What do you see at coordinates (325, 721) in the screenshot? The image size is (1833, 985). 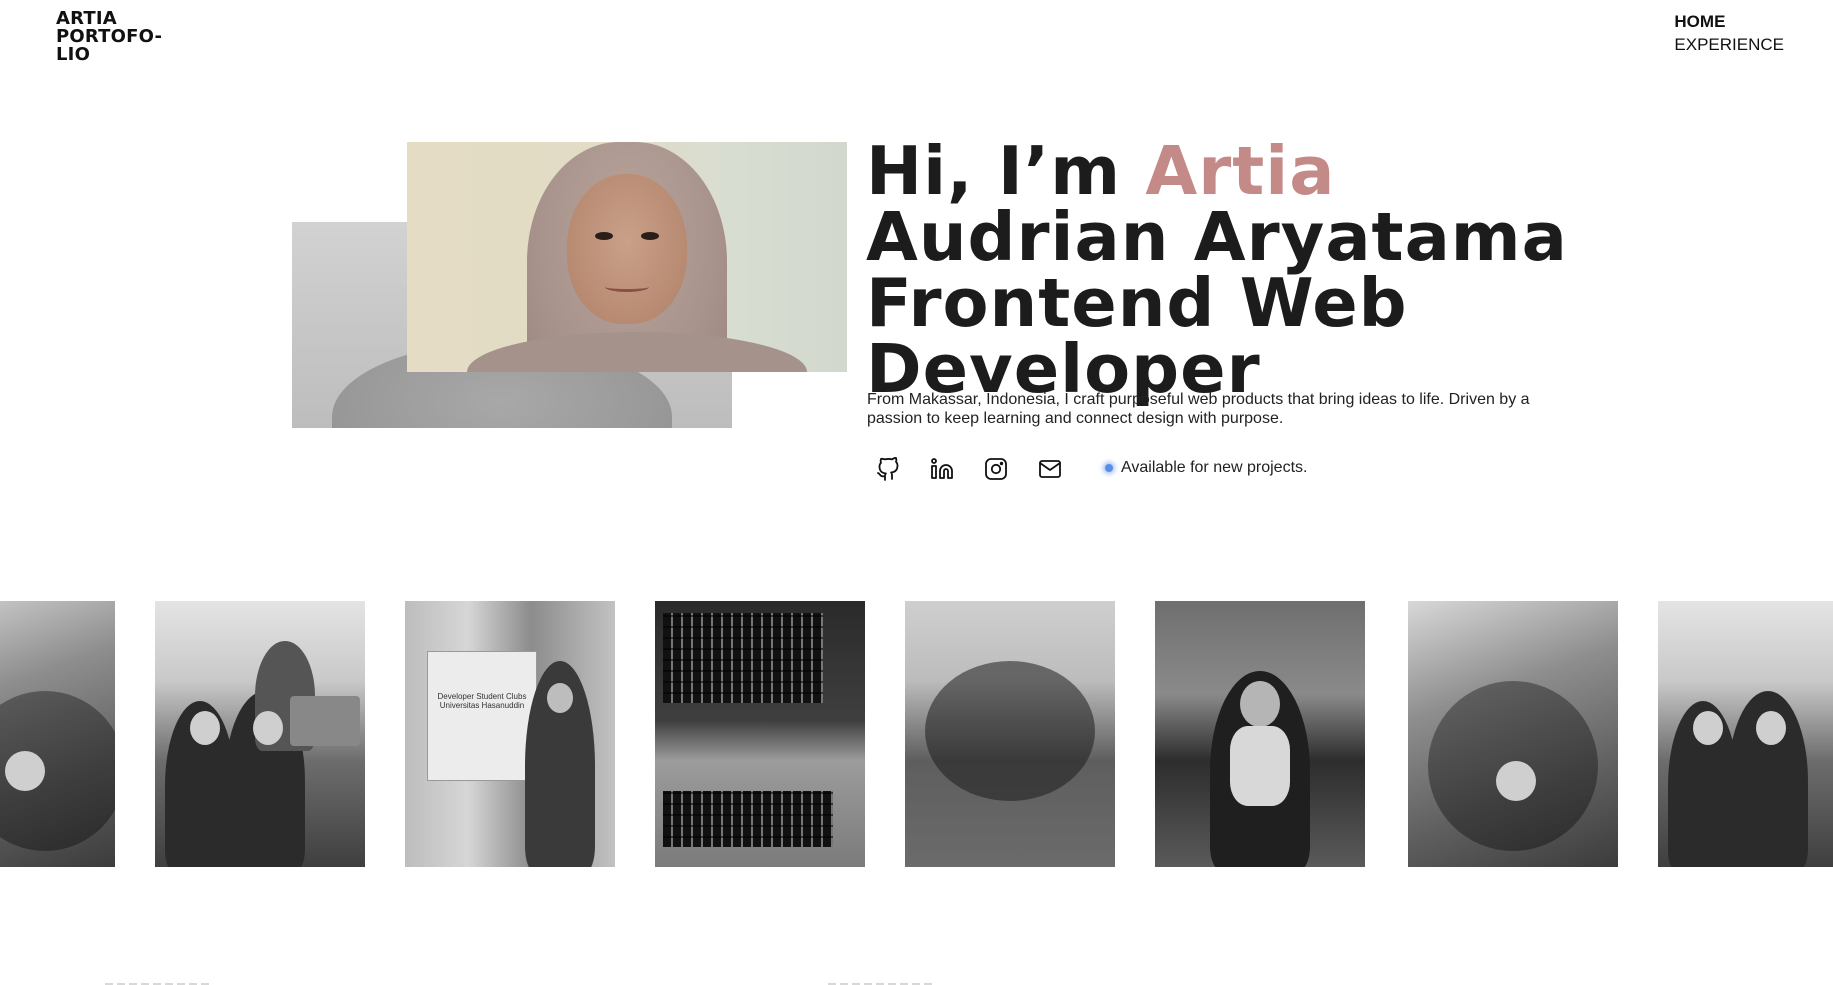 I see `tile-laptop` at bounding box center [325, 721].